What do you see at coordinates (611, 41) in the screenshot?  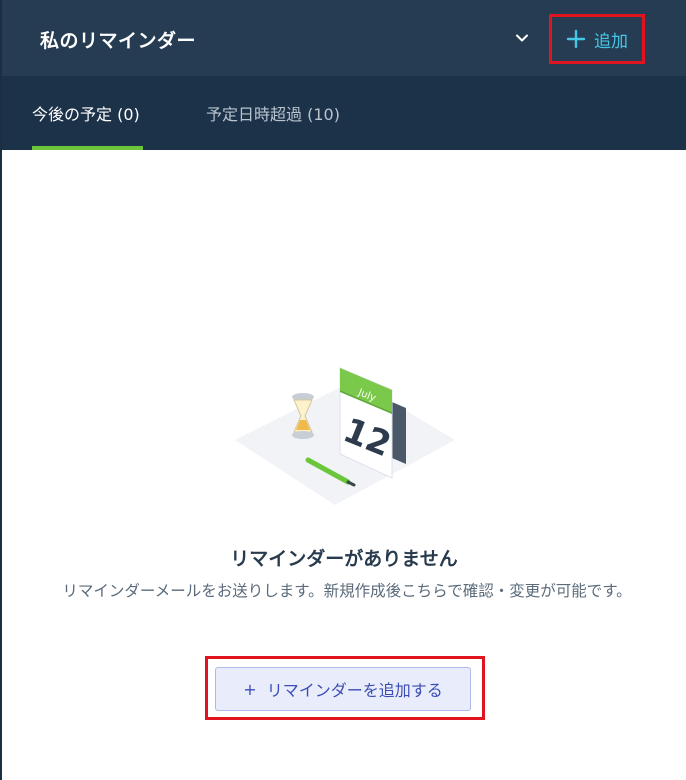 I see `add-label: 追加` at bounding box center [611, 41].